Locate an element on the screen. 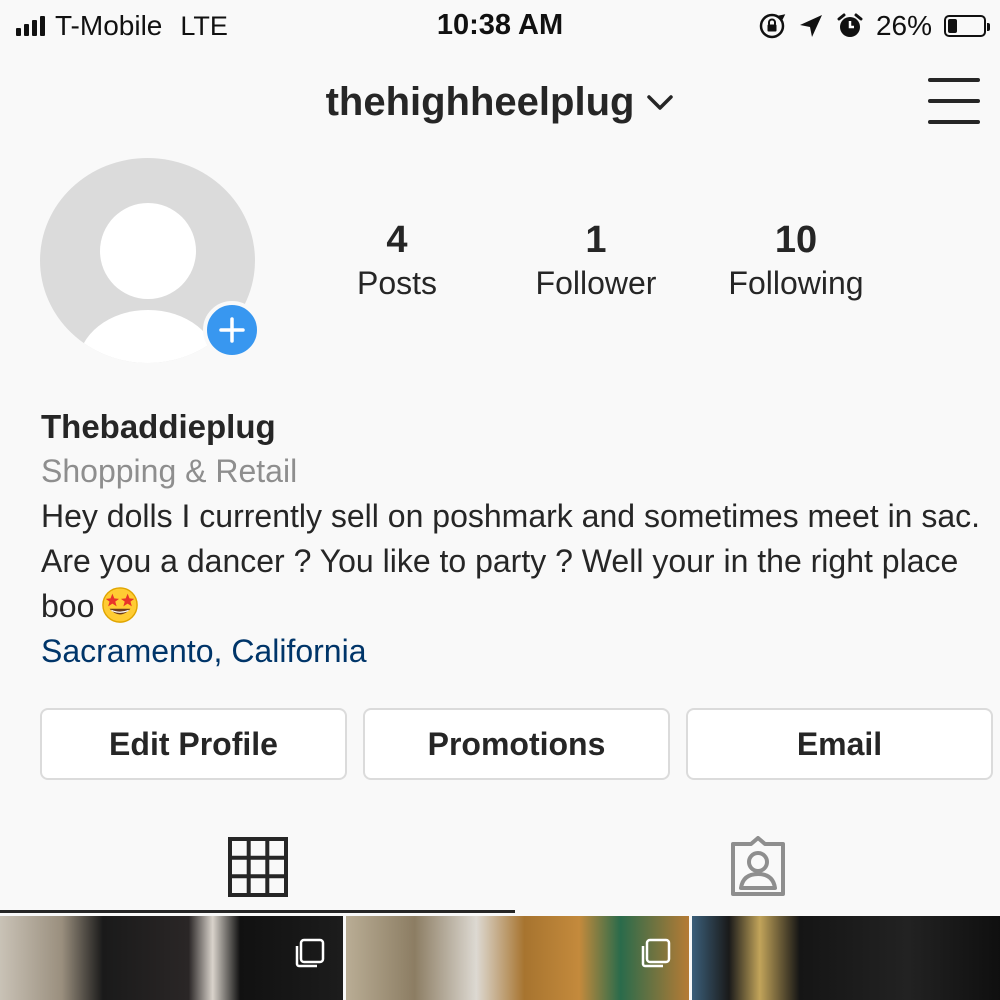  post-grid is located at coordinates (500, 958).